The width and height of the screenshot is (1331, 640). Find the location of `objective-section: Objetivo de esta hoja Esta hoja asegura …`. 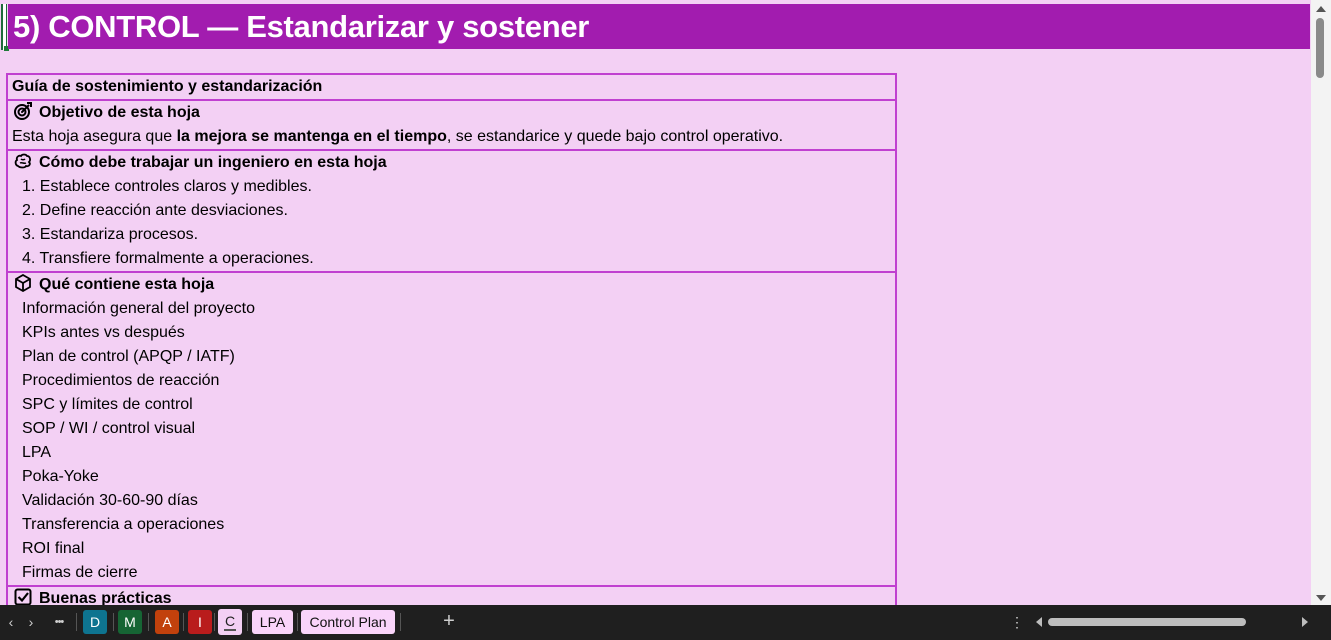

objective-section: Objetivo de esta hoja Esta hoja asegura … is located at coordinates (451, 126).